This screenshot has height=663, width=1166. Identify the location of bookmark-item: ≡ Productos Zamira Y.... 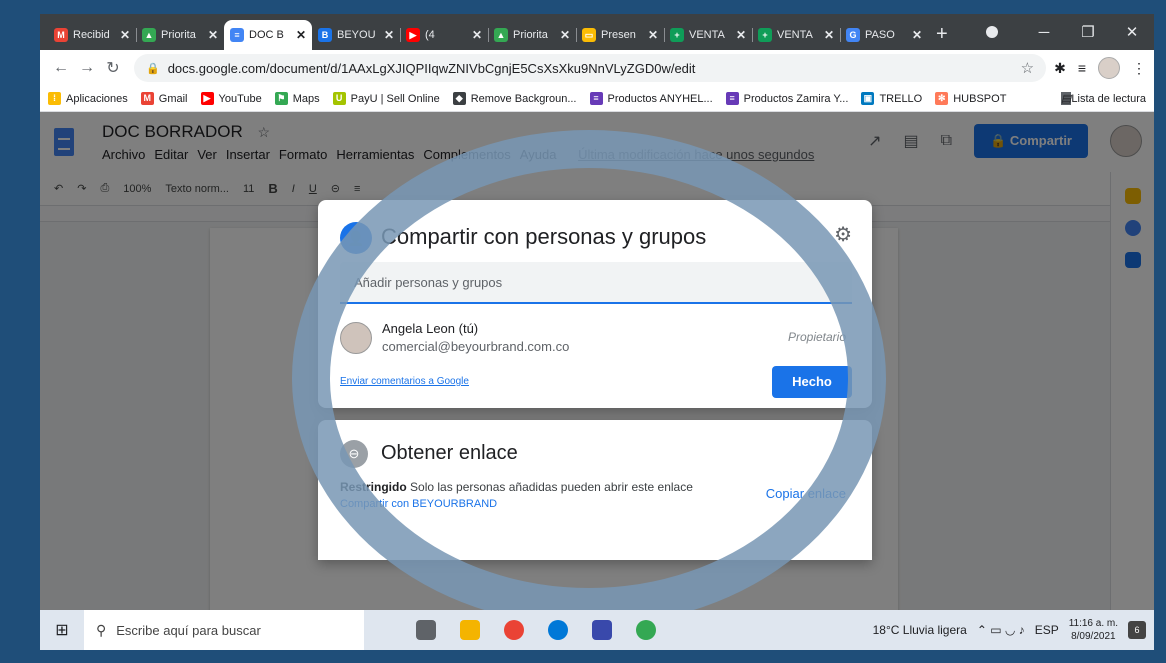
(787, 98).